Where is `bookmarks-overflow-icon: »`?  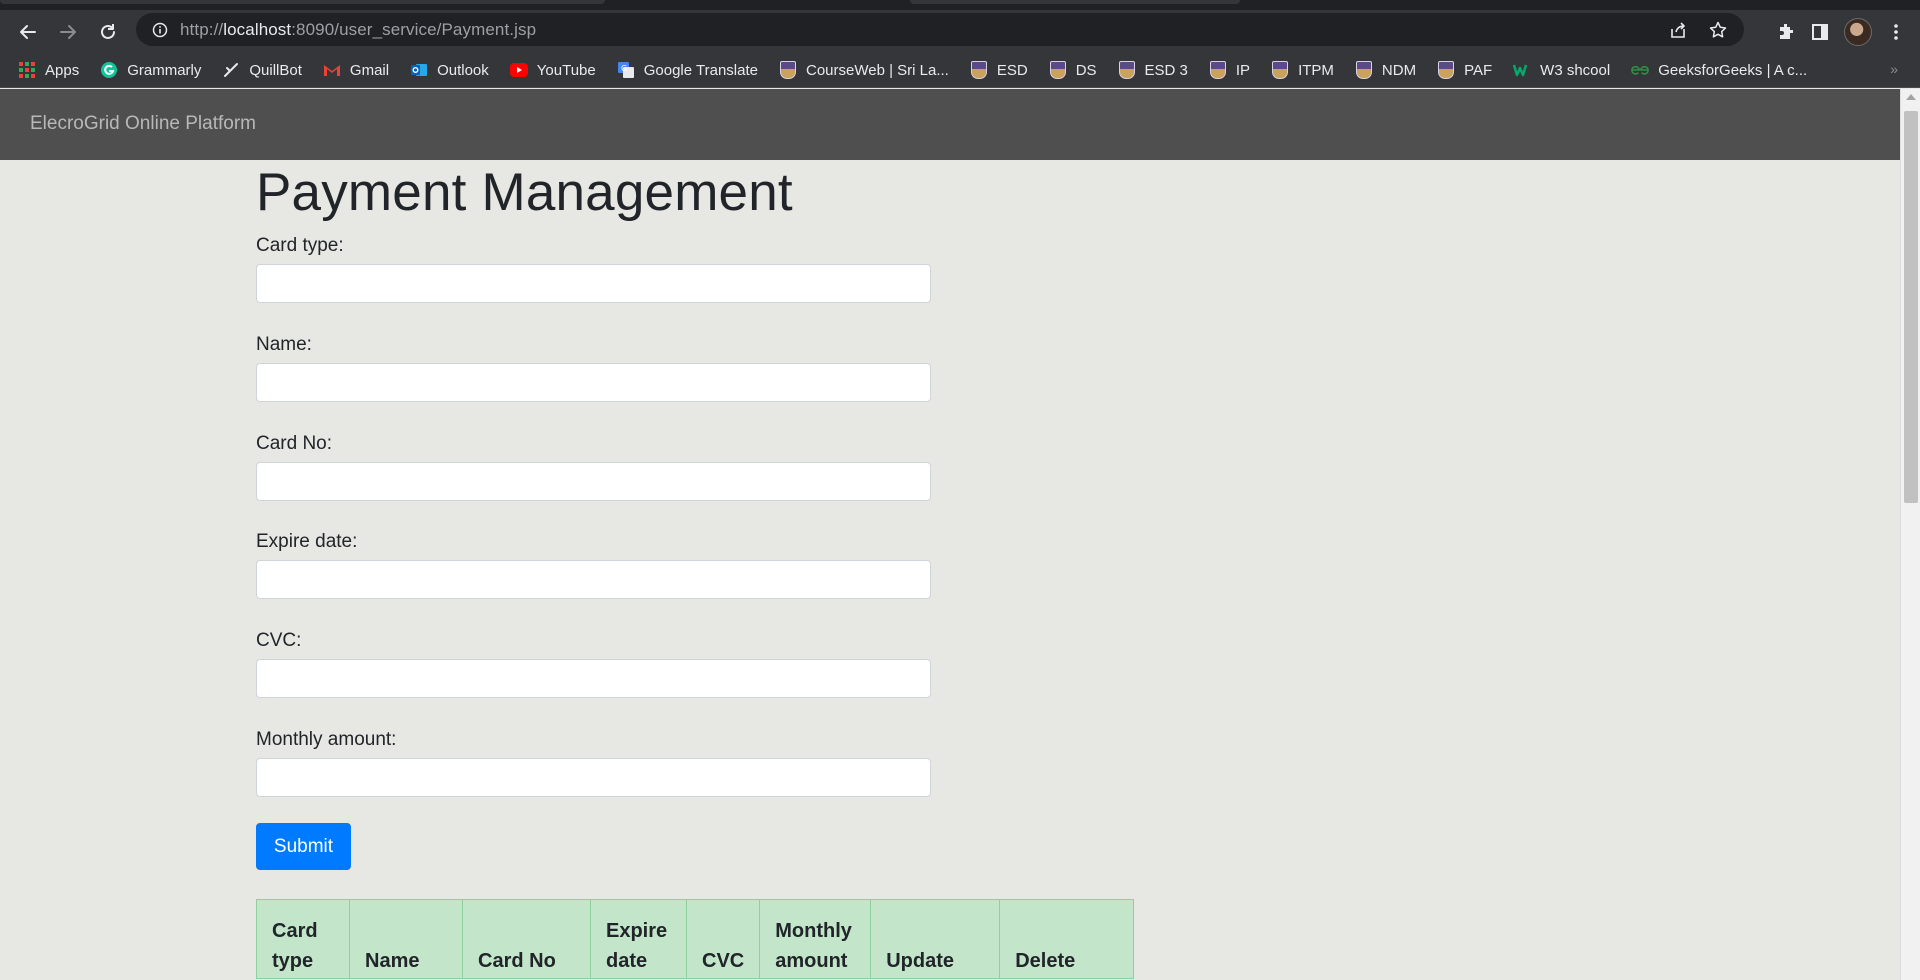
bookmarks-overflow-icon: » is located at coordinates (1894, 69).